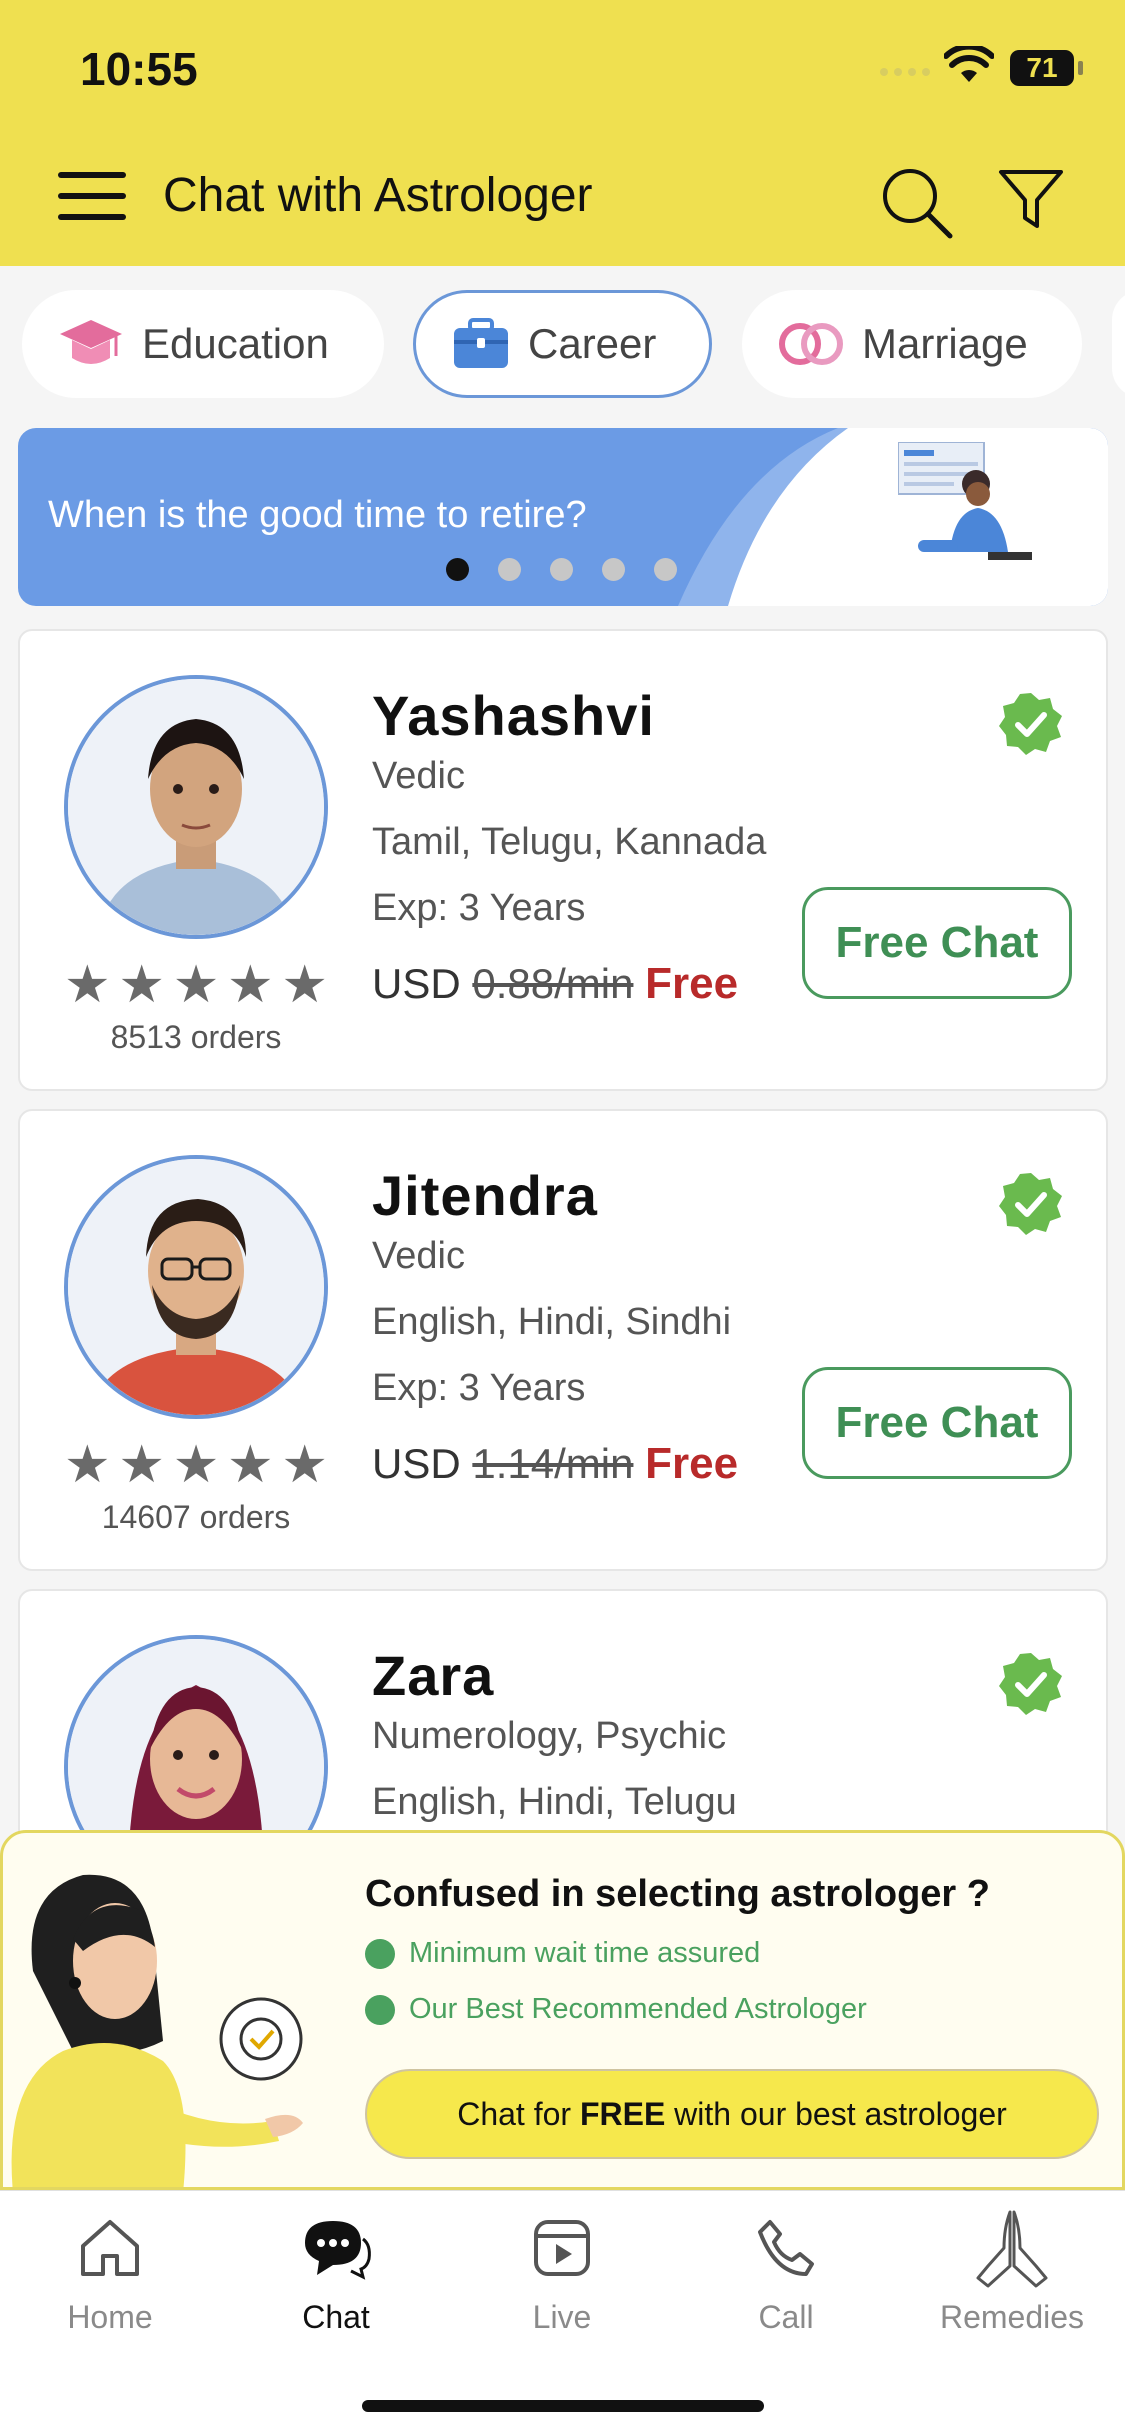 The image size is (1125, 2436). Describe the element at coordinates (485, 1195) in the screenshot. I see `astrologer-name: Jitendra` at that location.